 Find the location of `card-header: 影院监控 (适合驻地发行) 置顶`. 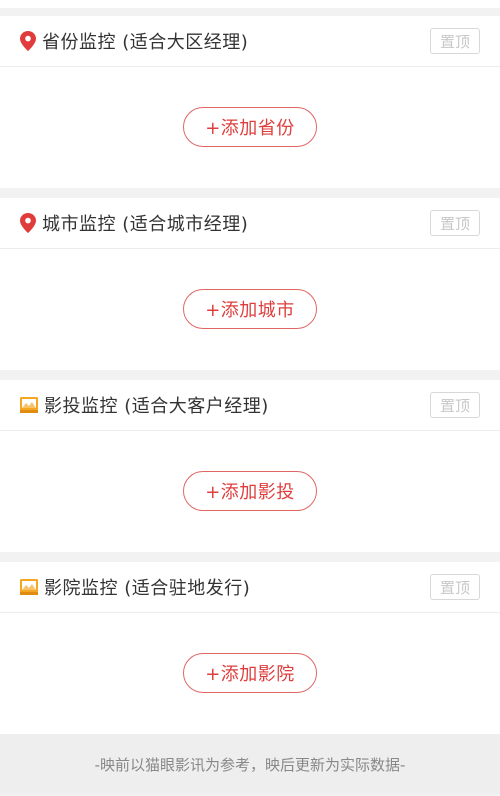

card-header: 影院监控 (适合驻地发行) 置顶 is located at coordinates (250, 587).